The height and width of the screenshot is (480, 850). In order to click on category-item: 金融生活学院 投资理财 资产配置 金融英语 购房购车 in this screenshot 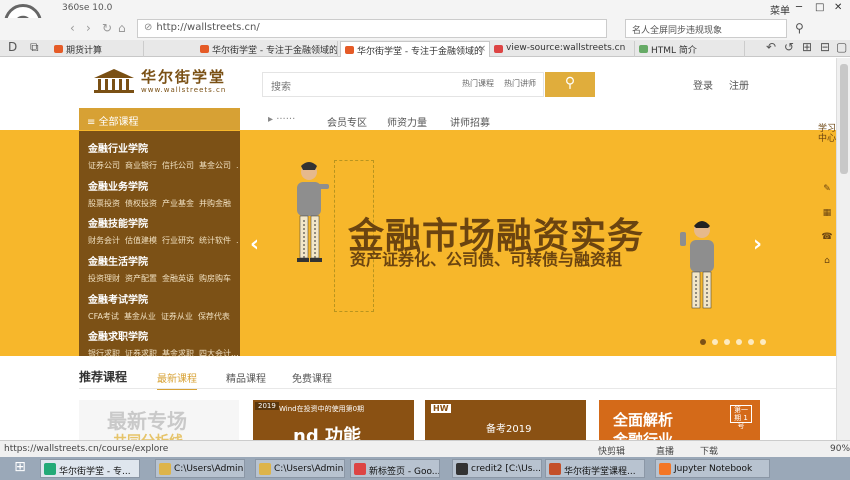, I will do `click(163, 268)`.